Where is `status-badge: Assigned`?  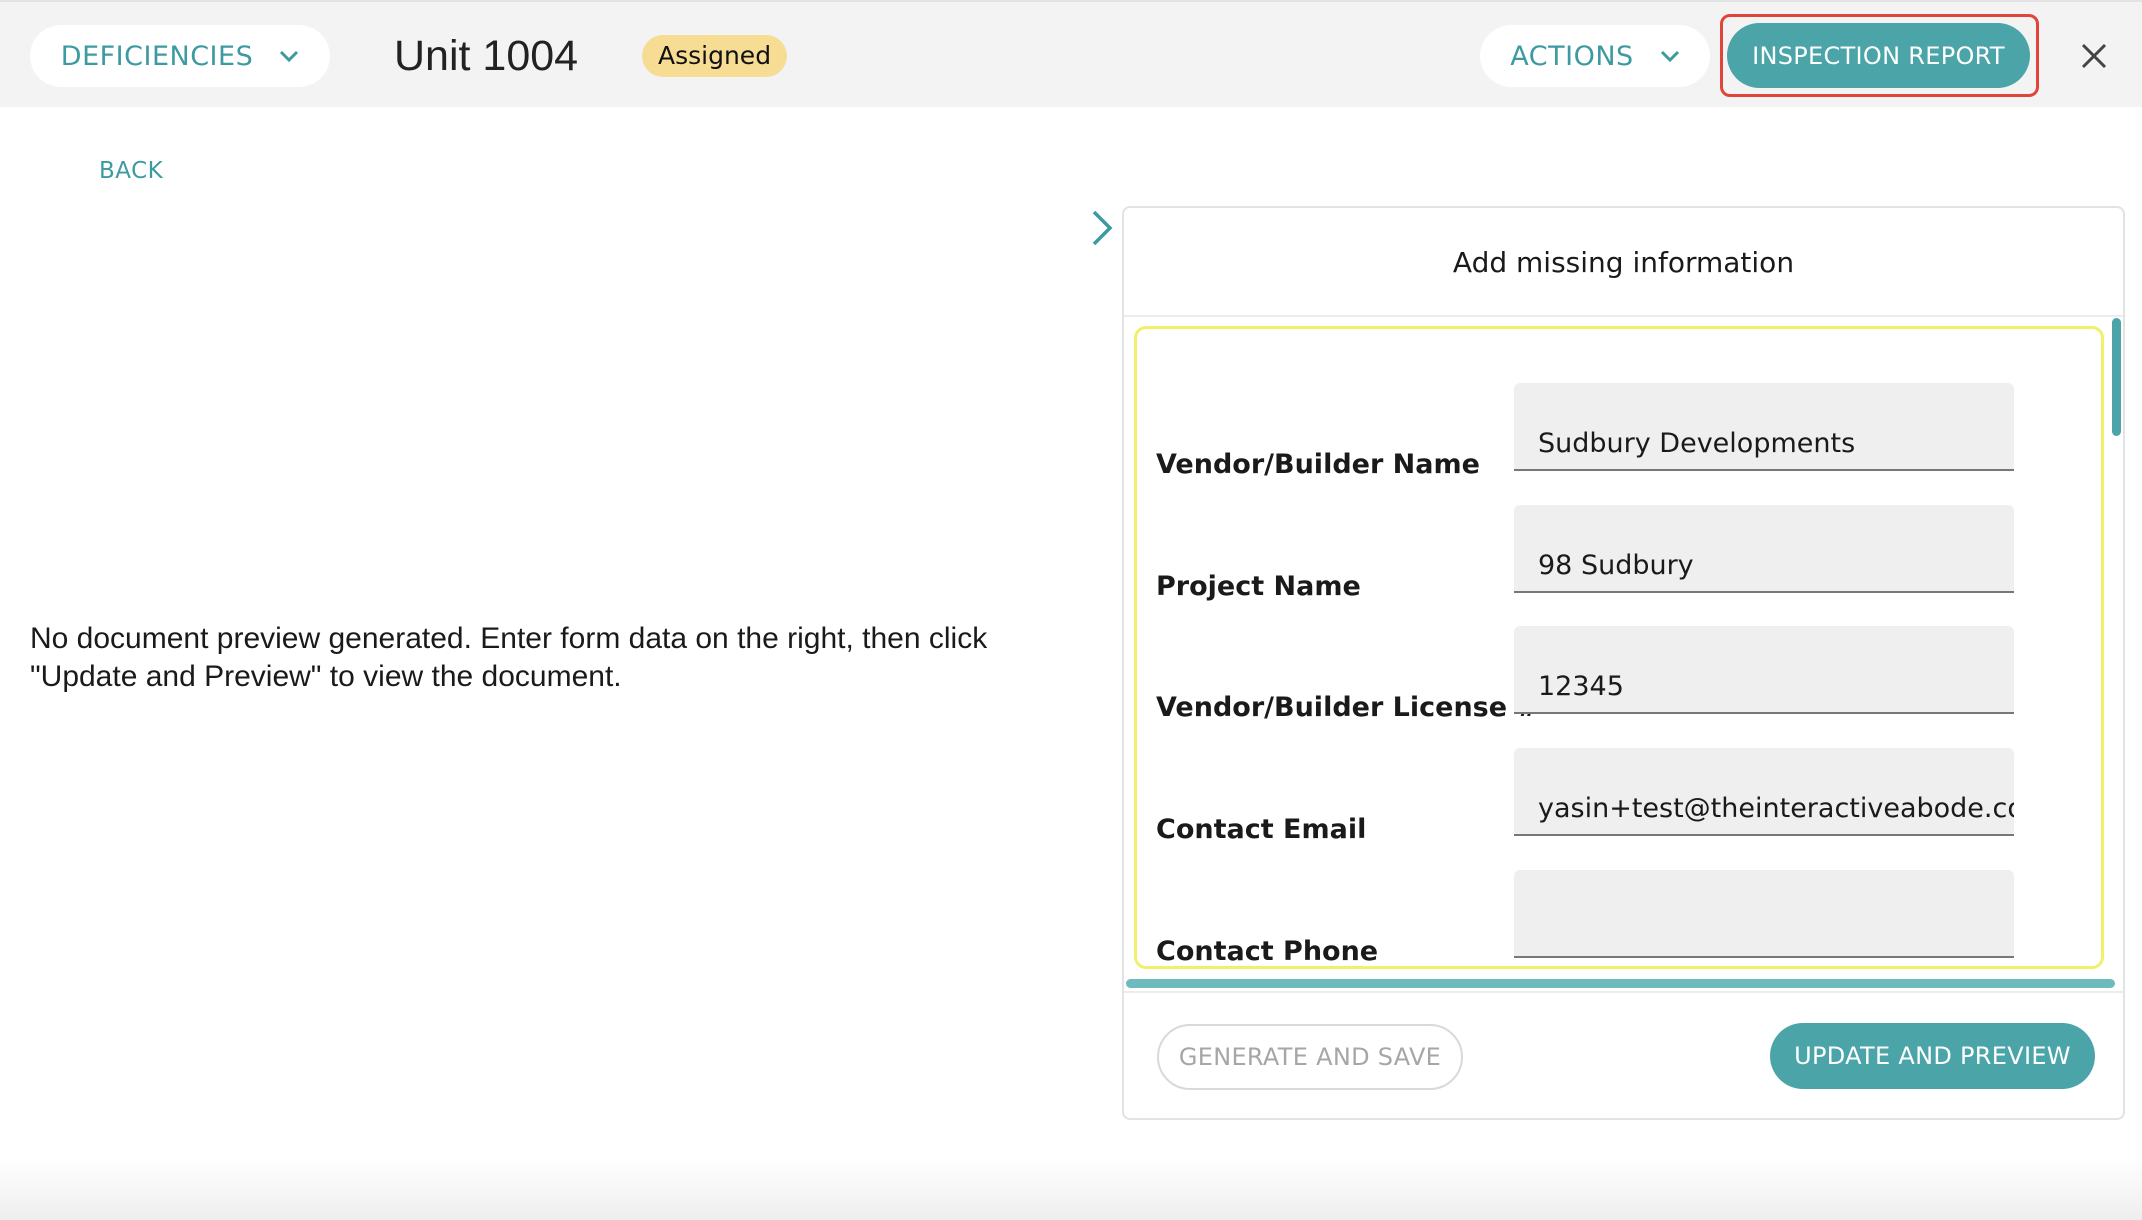 status-badge: Assigned is located at coordinates (715, 56).